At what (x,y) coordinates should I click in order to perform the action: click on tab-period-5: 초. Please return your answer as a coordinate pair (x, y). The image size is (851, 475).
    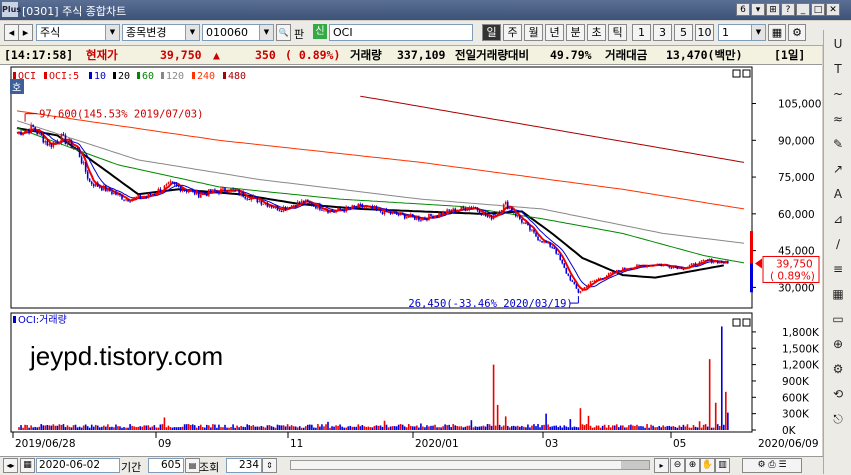
    Looking at the image, I should click on (596, 32).